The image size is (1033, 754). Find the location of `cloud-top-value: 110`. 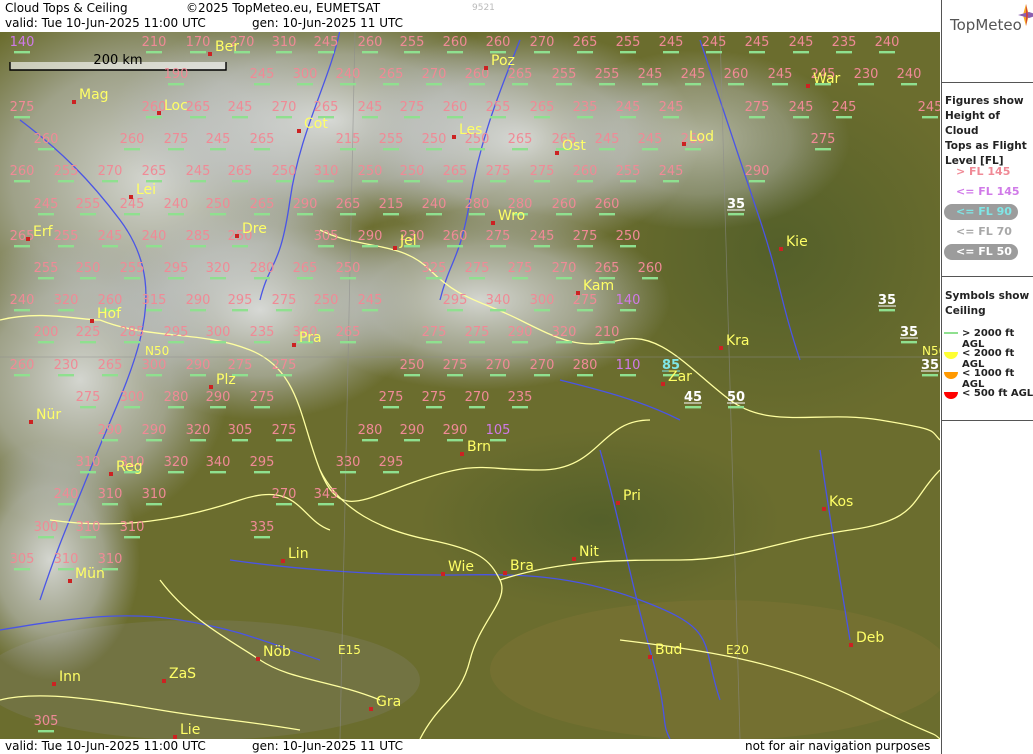

cloud-top-value: 110 is located at coordinates (628, 365).